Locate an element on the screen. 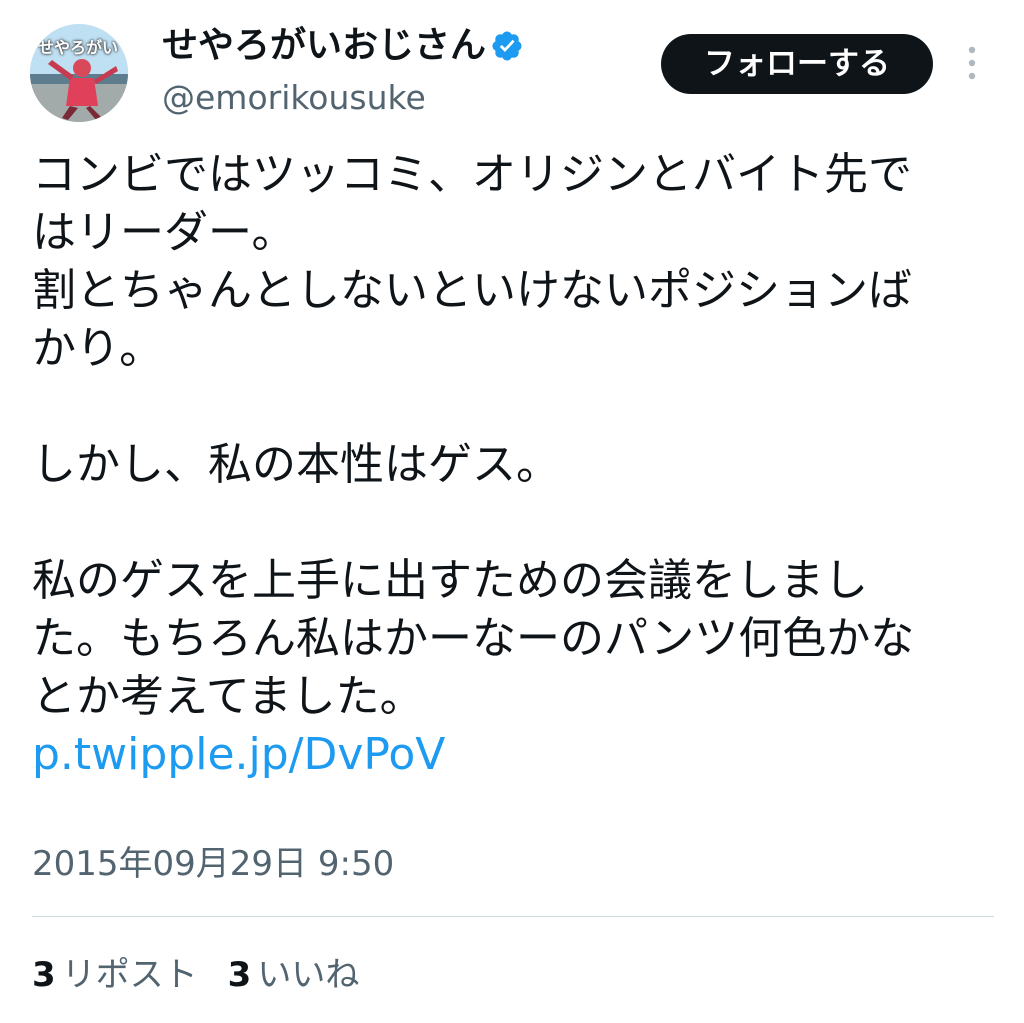  user-handle: @emorikousuke is located at coordinates (294, 98).